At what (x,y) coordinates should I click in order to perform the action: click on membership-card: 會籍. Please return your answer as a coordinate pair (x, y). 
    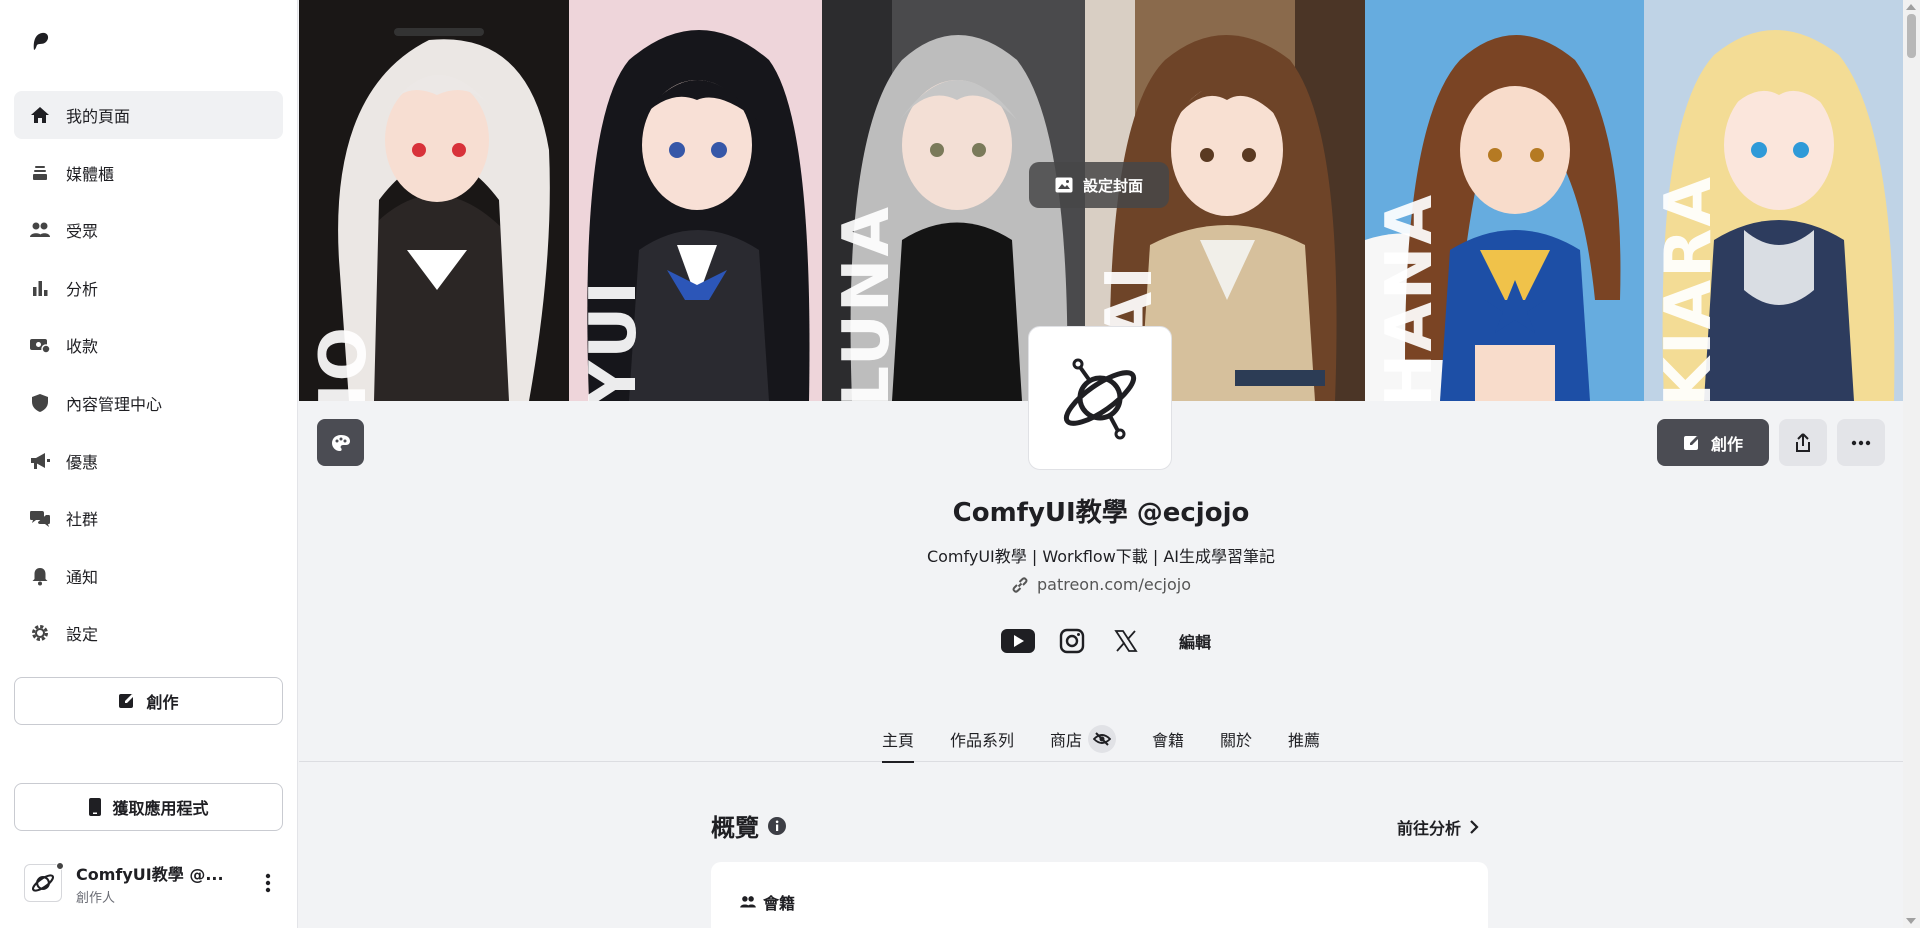
    Looking at the image, I should click on (1099, 895).